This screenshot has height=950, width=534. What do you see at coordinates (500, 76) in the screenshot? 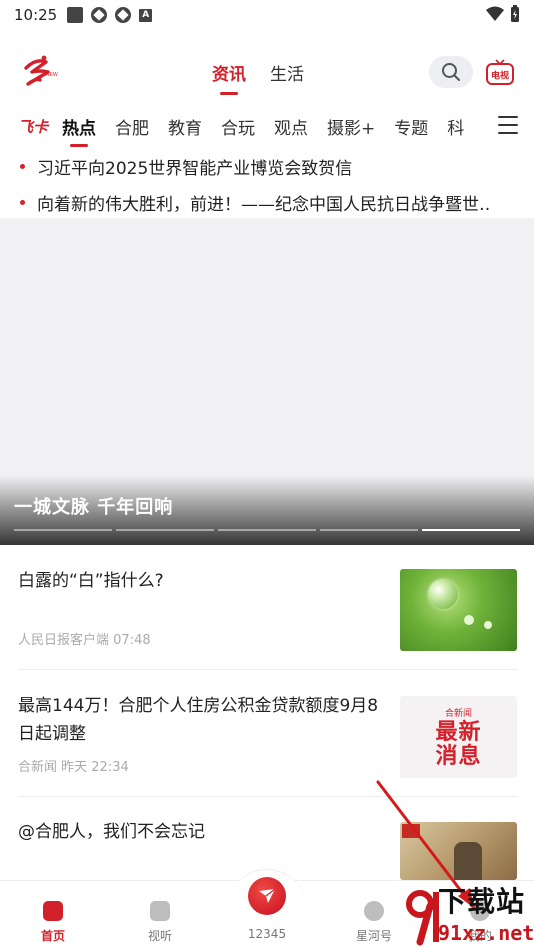
I see `tv-label: 电视` at bounding box center [500, 76].